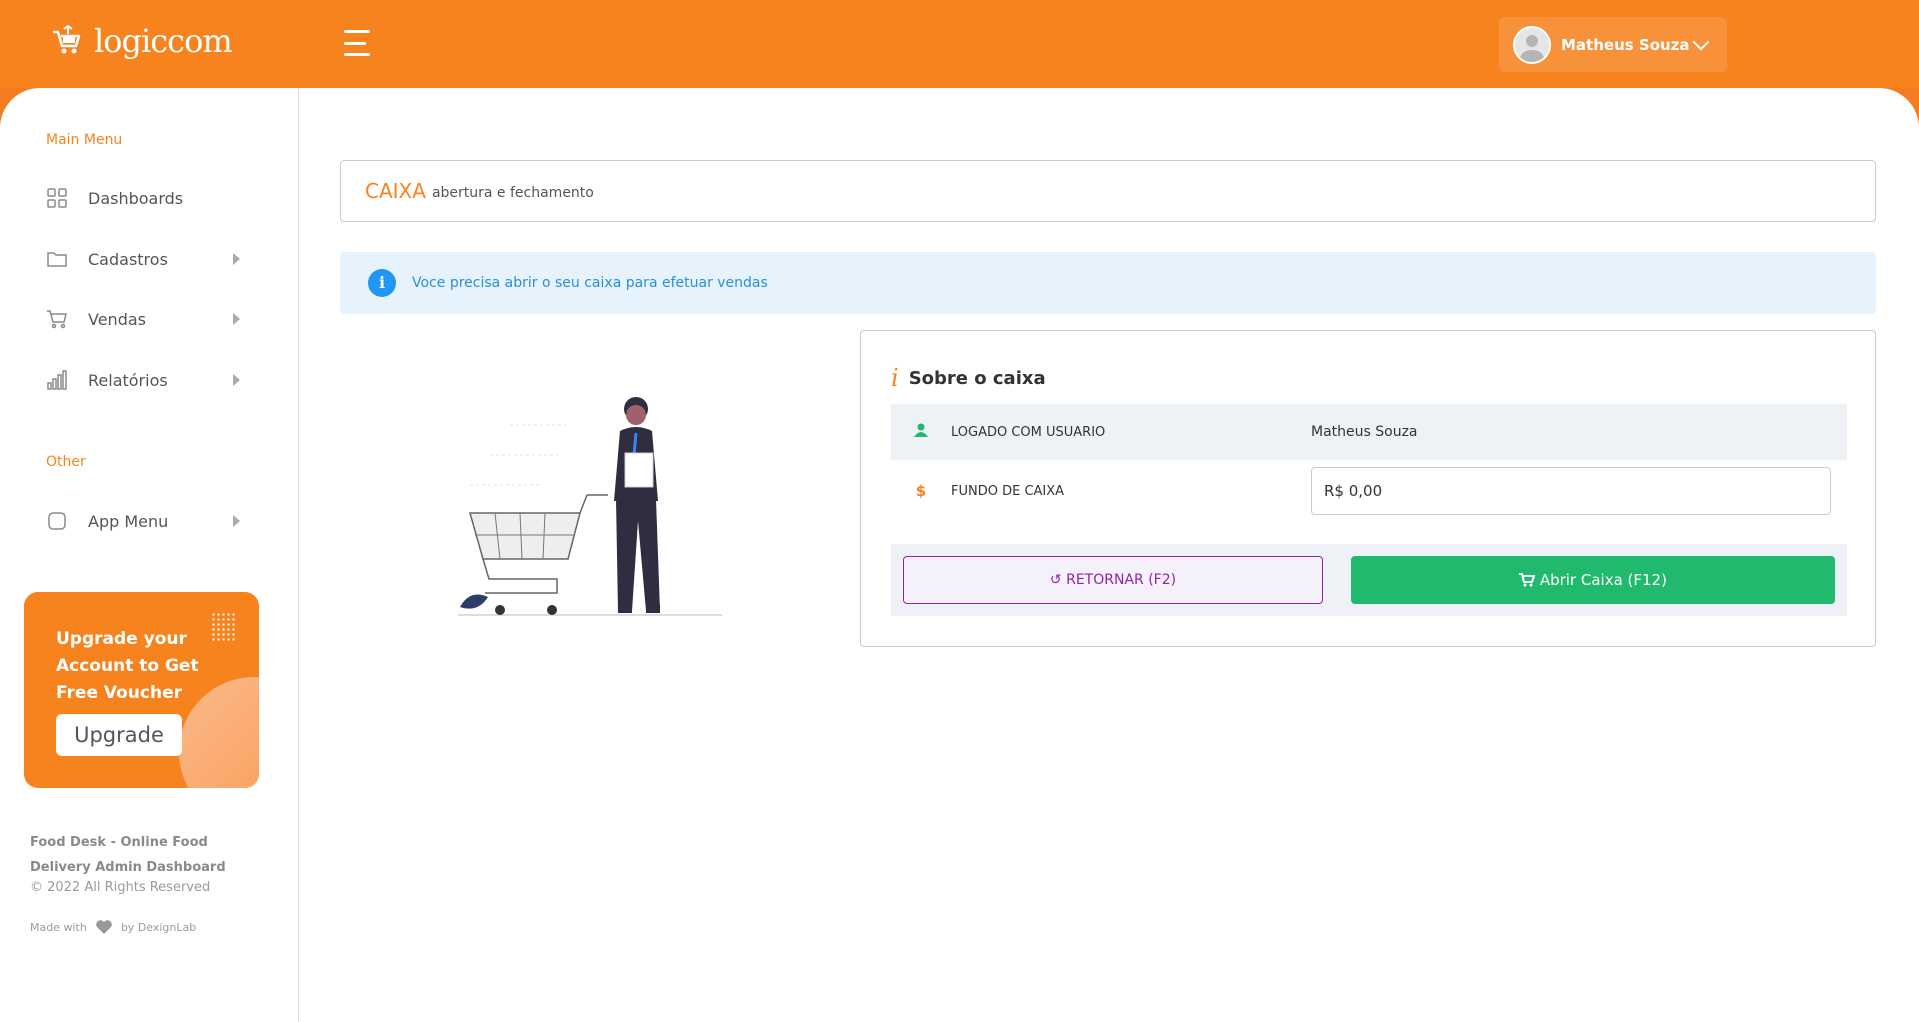  I want to click on sidebar-item-label: Vendas, so click(117, 319).